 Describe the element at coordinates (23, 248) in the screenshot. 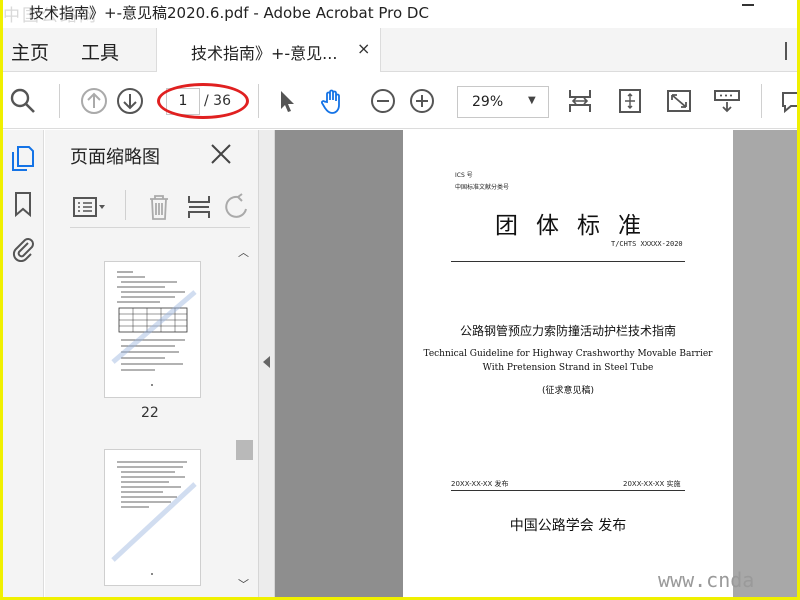

I see `attachments-icon` at that location.